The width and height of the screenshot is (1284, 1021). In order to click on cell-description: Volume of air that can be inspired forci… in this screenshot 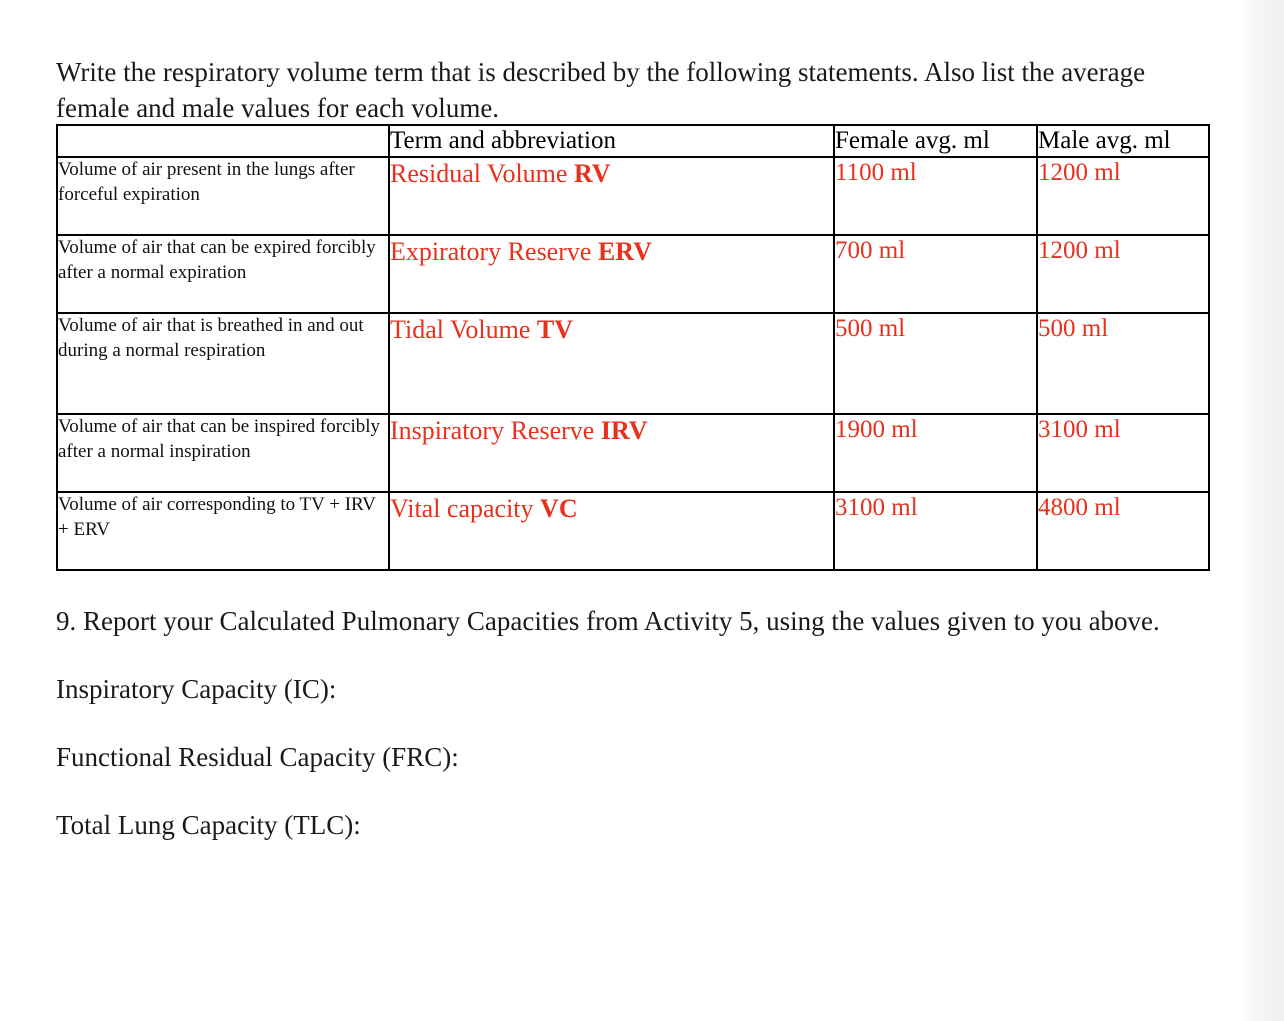, I will do `click(223, 453)`.